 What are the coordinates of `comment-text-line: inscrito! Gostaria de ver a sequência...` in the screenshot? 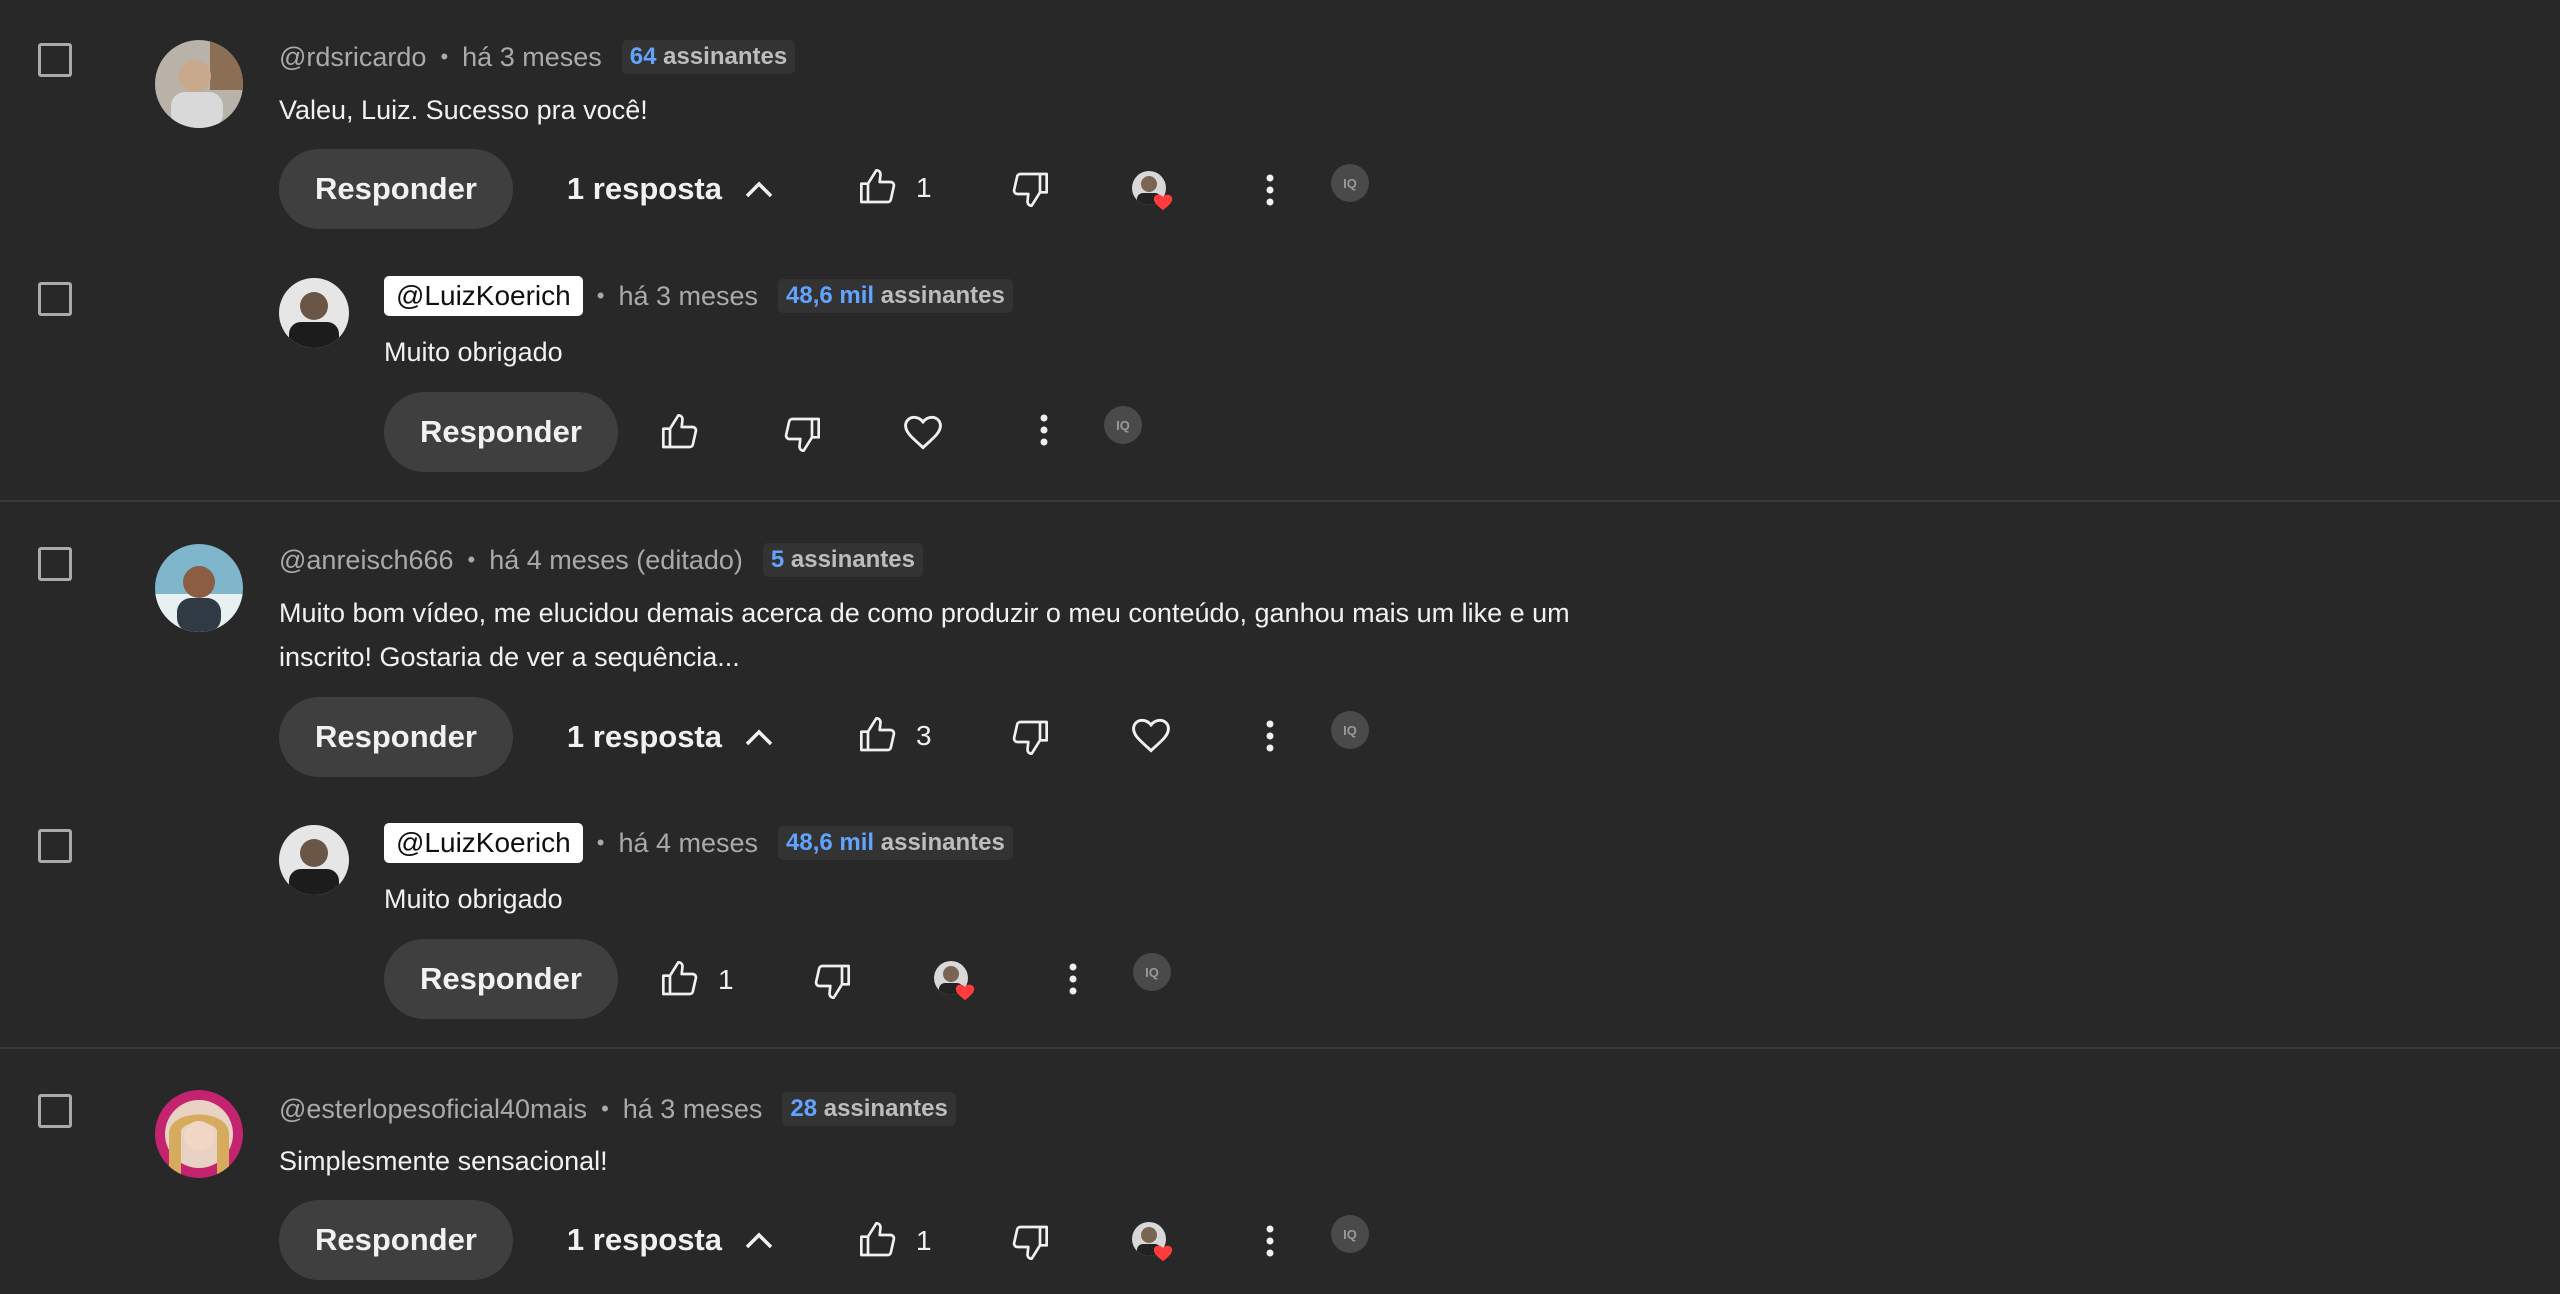 It's located at (509, 657).